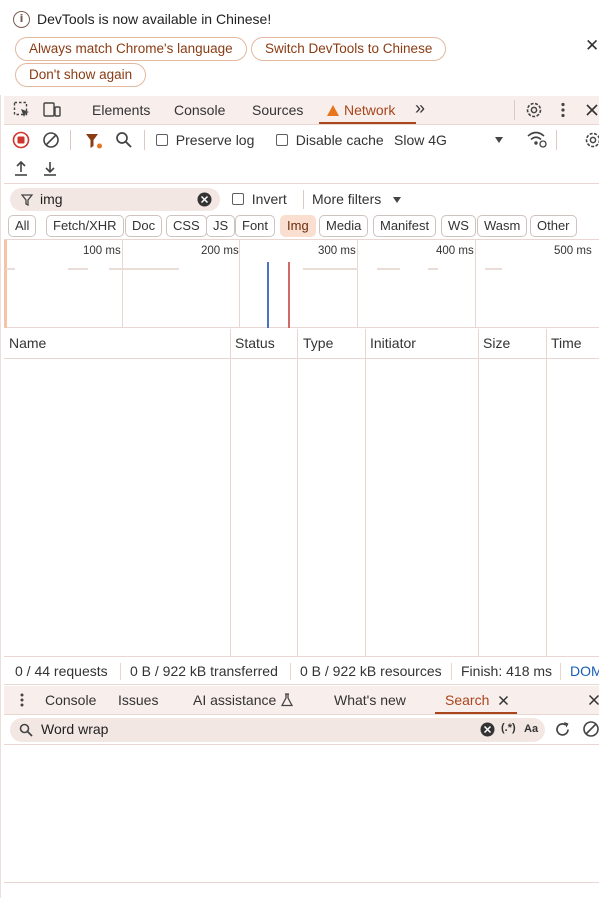  I want to click on network-conditions-icon, so click(537, 139).